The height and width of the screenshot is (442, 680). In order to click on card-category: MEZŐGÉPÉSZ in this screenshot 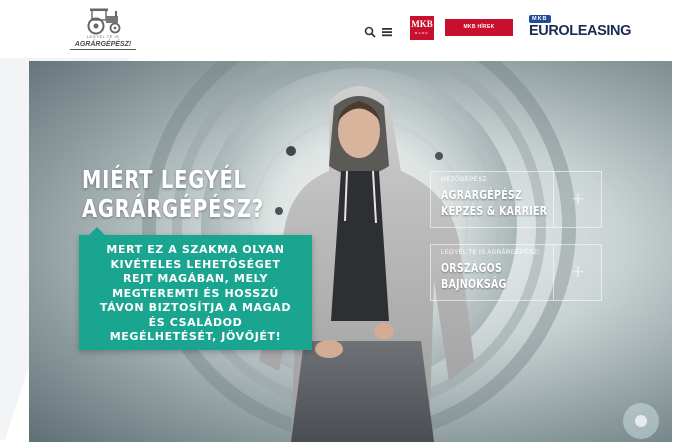, I will do `click(464, 180)`.